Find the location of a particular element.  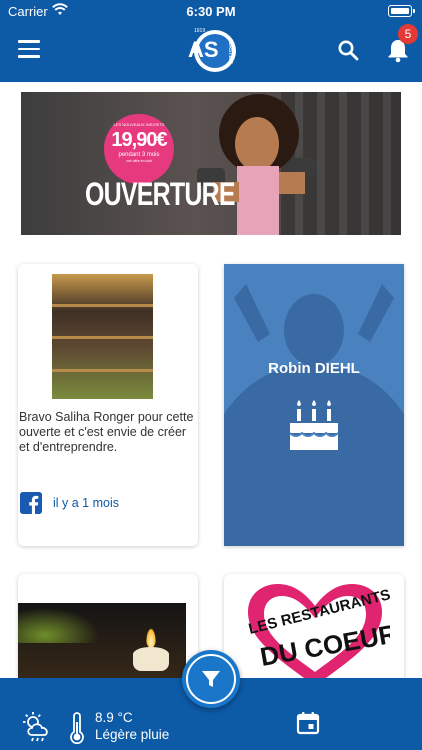

temperature: 8.9 °C is located at coordinates (114, 717).